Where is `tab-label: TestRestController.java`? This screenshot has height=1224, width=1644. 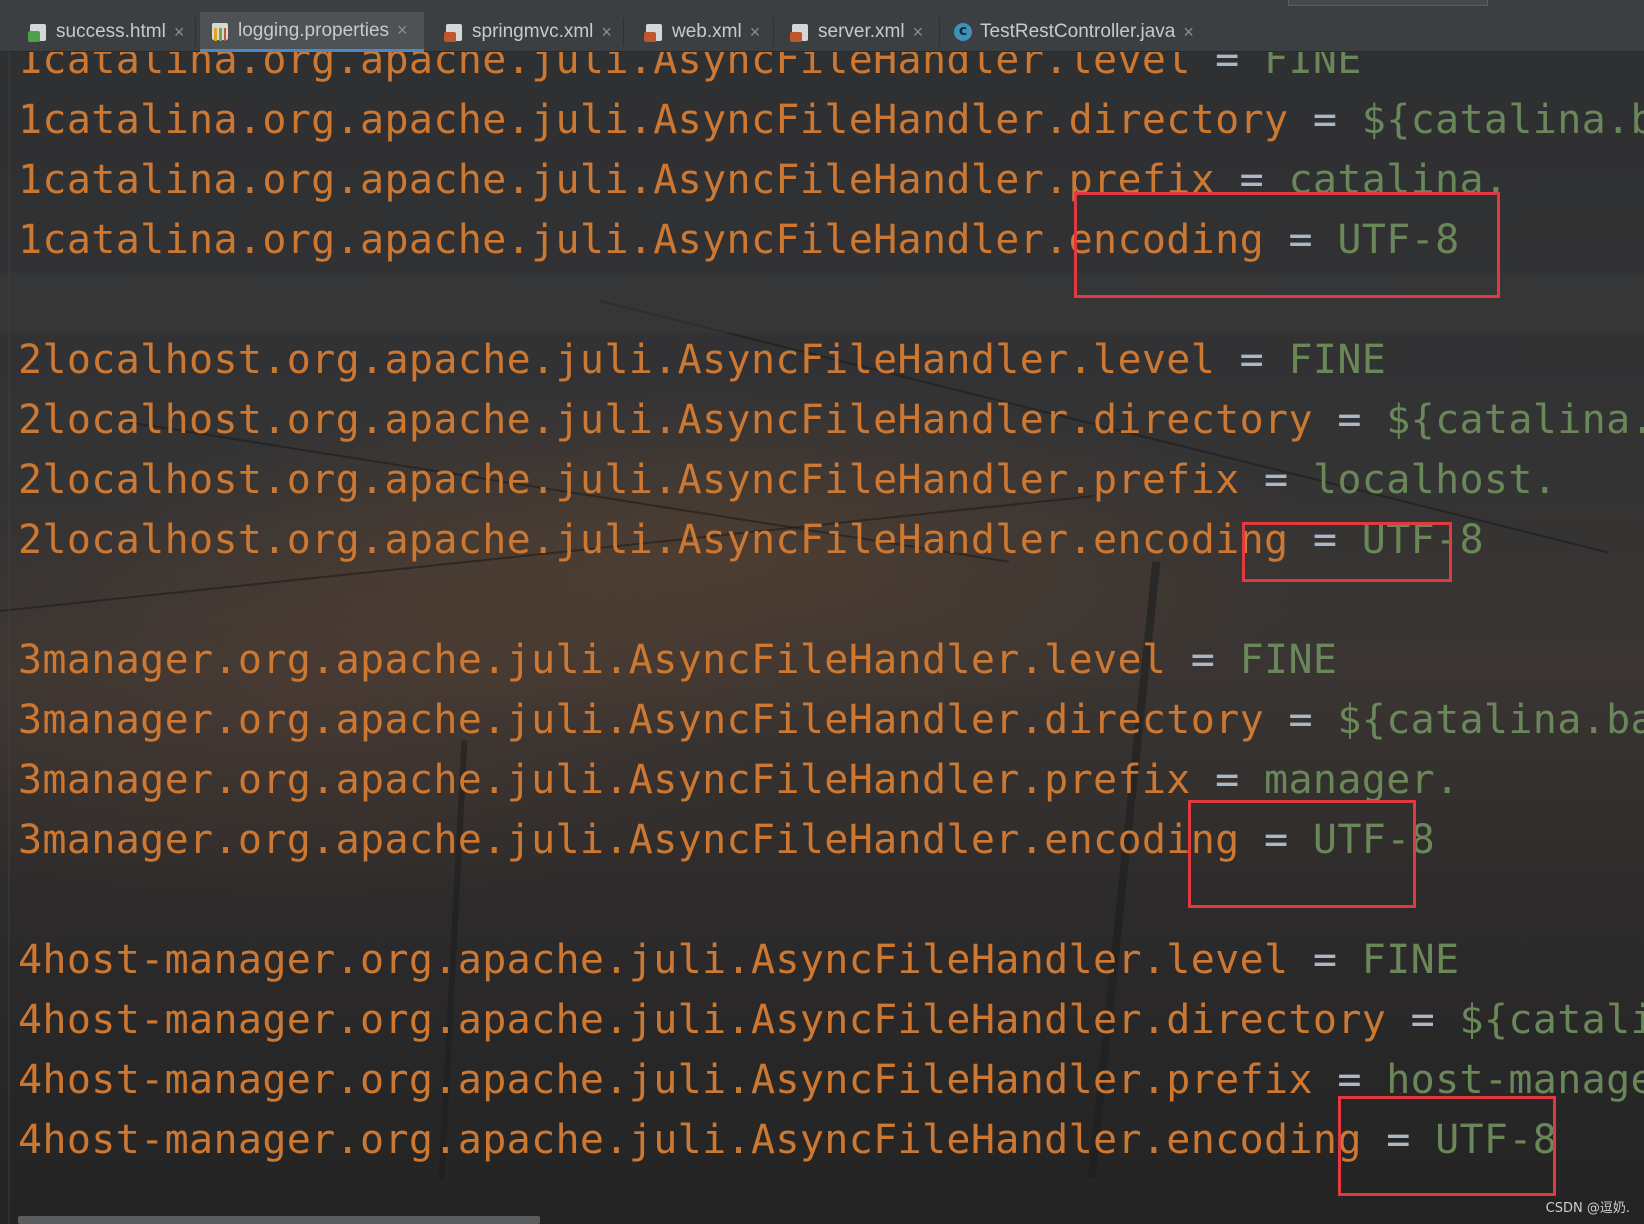 tab-label: TestRestController.java is located at coordinates (1078, 31).